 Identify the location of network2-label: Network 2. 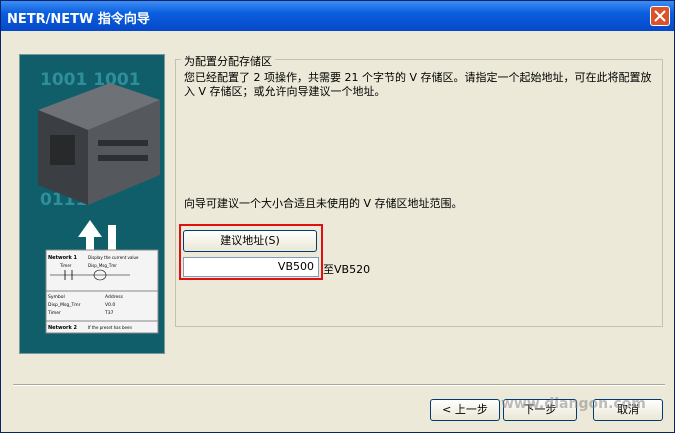
(63, 328).